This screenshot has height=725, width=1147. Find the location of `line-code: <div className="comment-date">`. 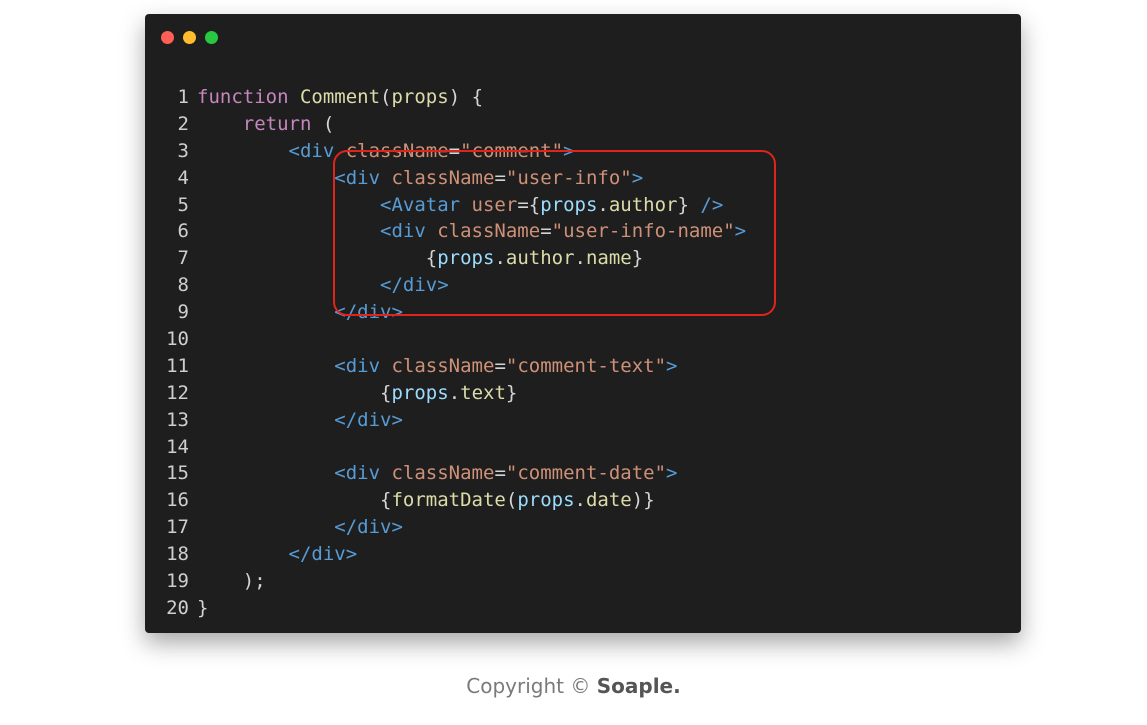

line-code: <div className="comment-date"> is located at coordinates (437, 473).